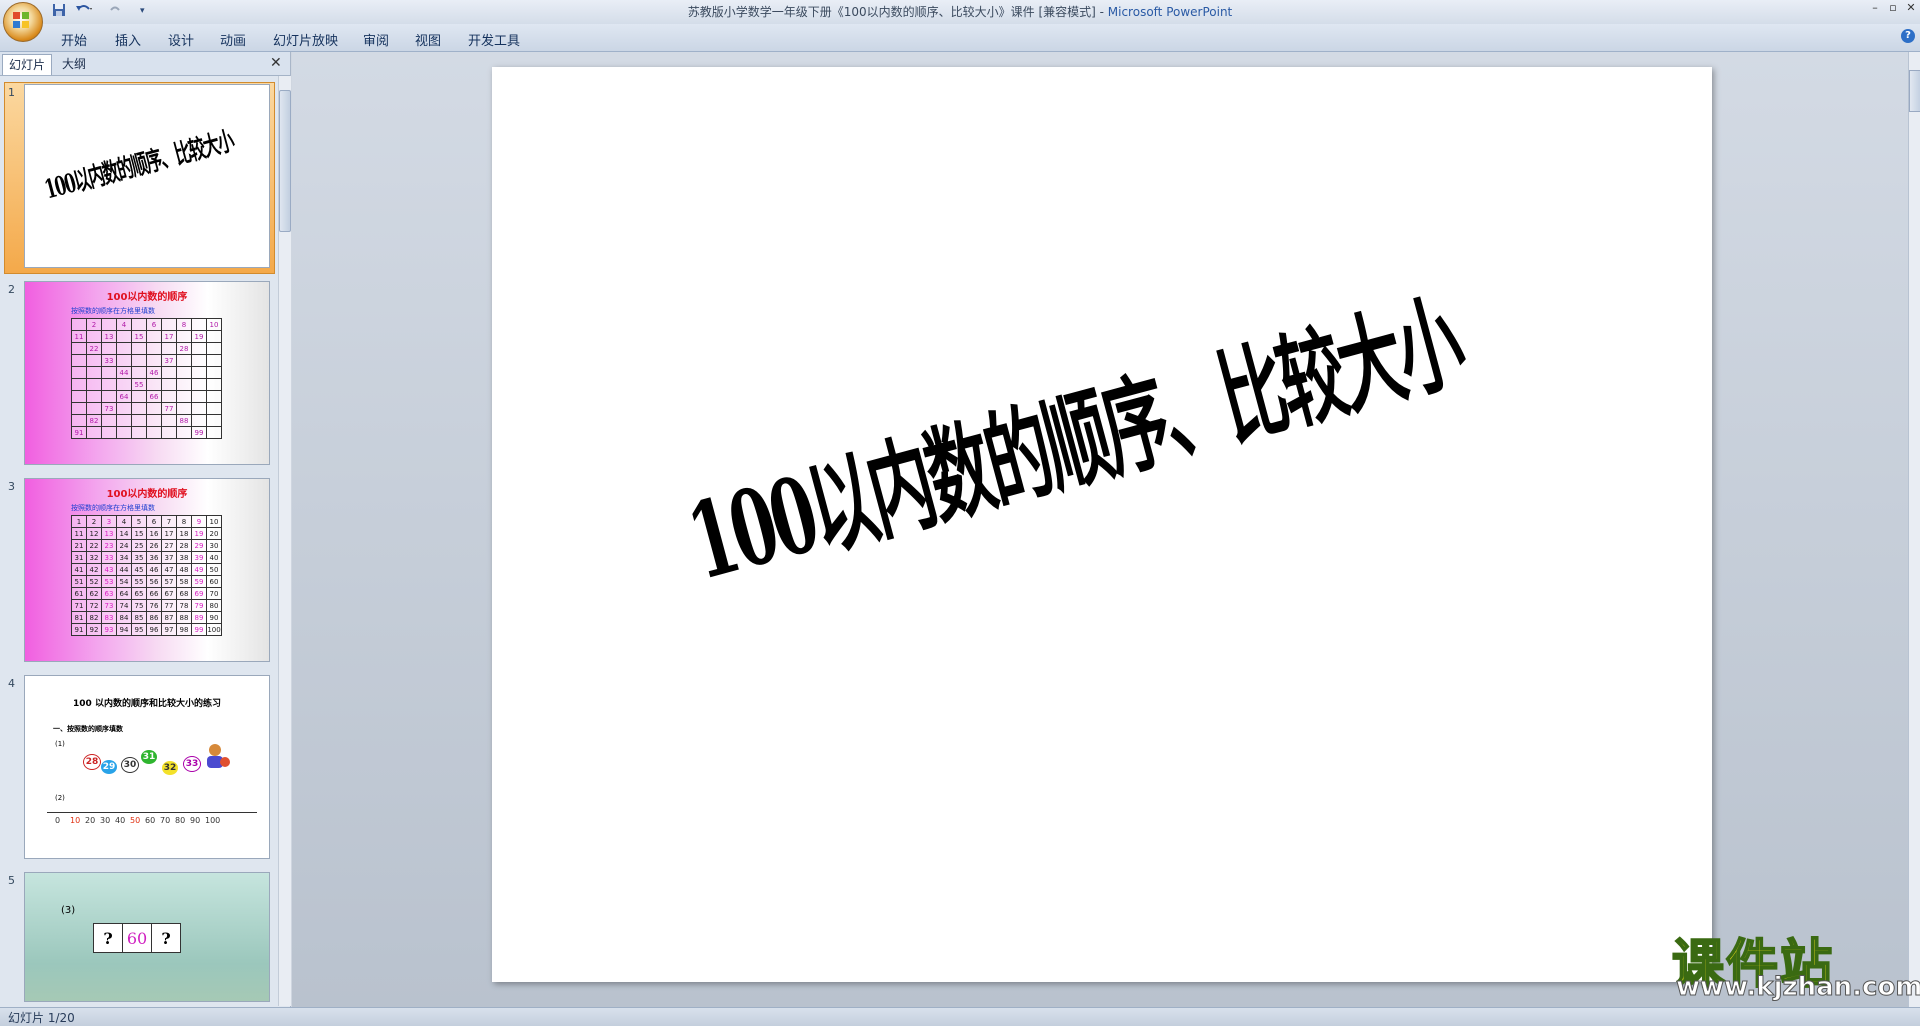 The image size is (1920, 1026). I want to click on grid-cell: 10, so click(214, 324).